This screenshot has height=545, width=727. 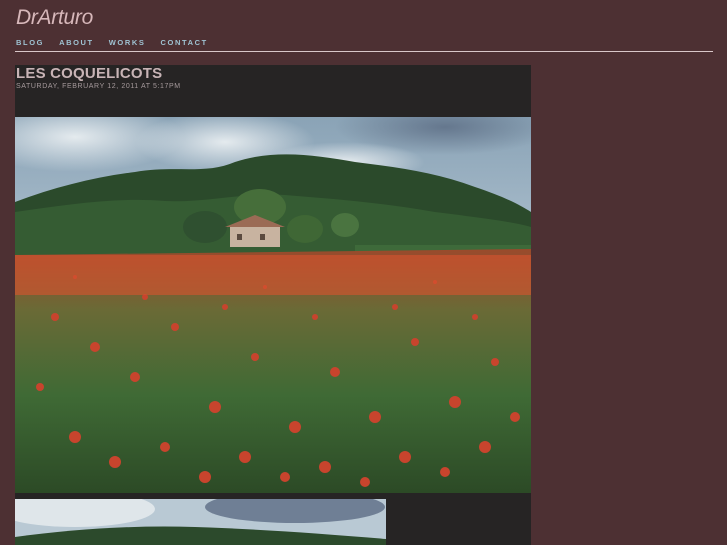 What do you see at coordinates (30, 42) in the screenshot?
I see `nav-blog: BLOG` at bounding box center [30, 42].